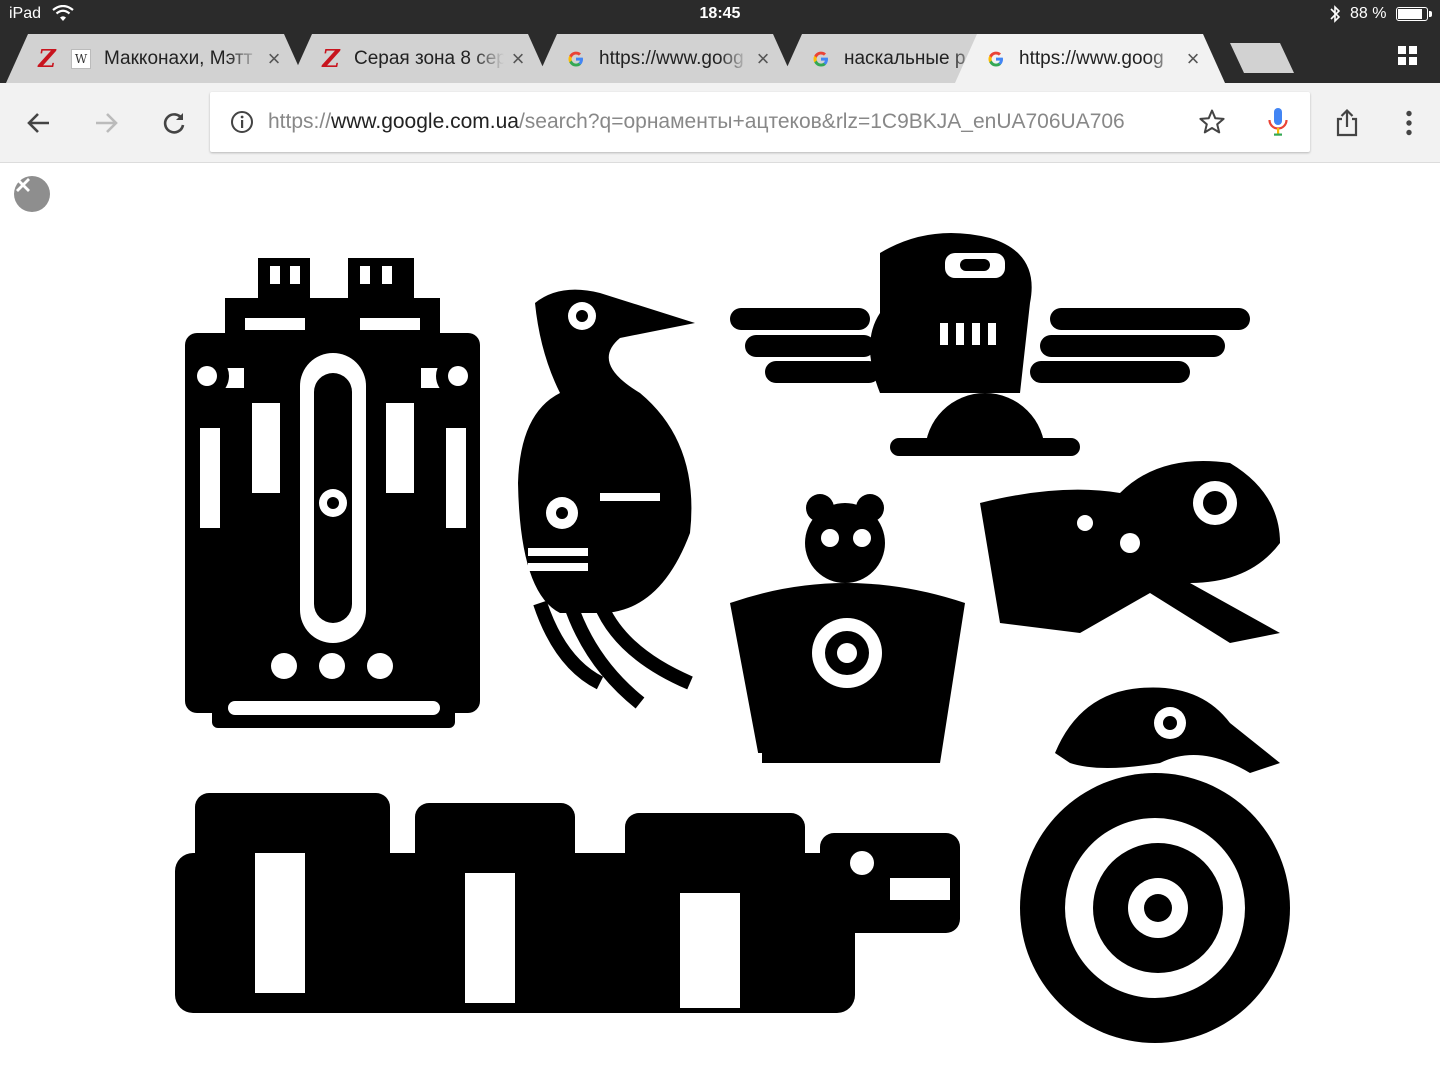 This screenshot has width=1440, height=1080. I want to click on arrow-left-icon, so click(38, 123).